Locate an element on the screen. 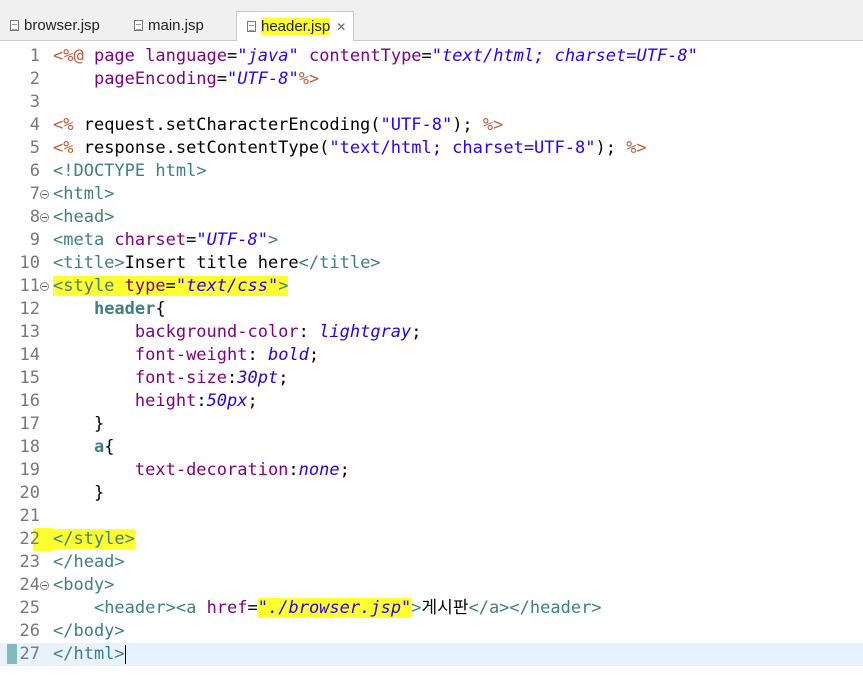 This screenshot has width=863, height=697. code-token: </style> is located at coordinates (94, 539).